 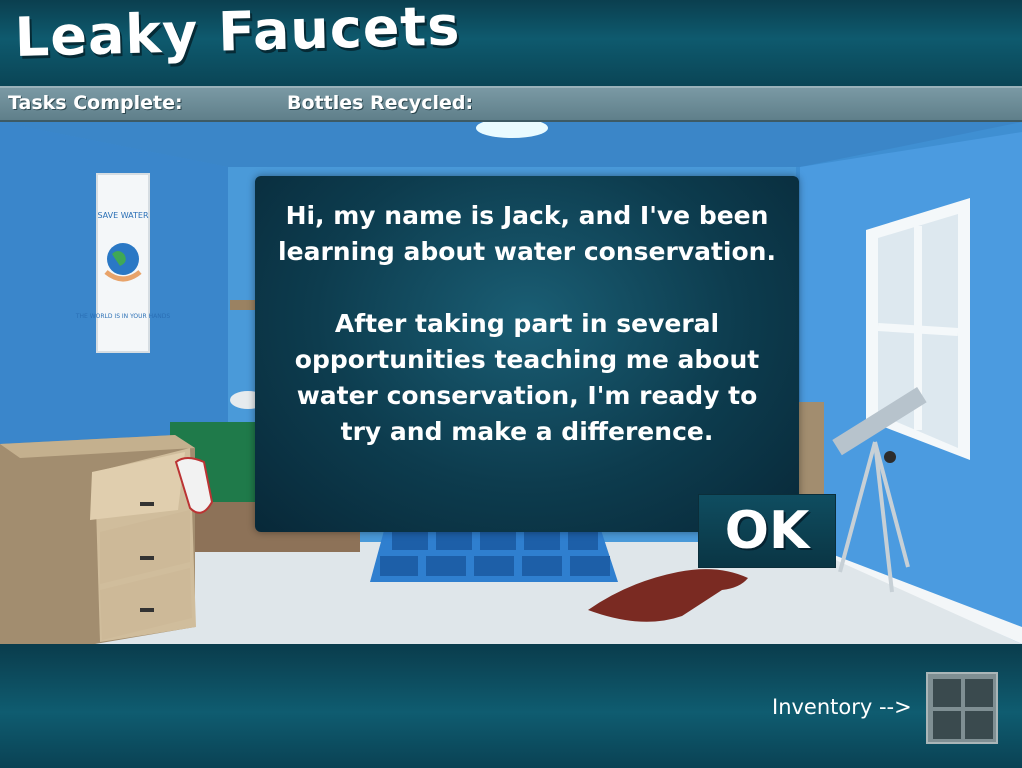 What do you see at coordinates (511, 104) in the screenshot?
I see `status-bar: Tasks Complete: Bottles Recycled:` at bounding box center [511, 104].